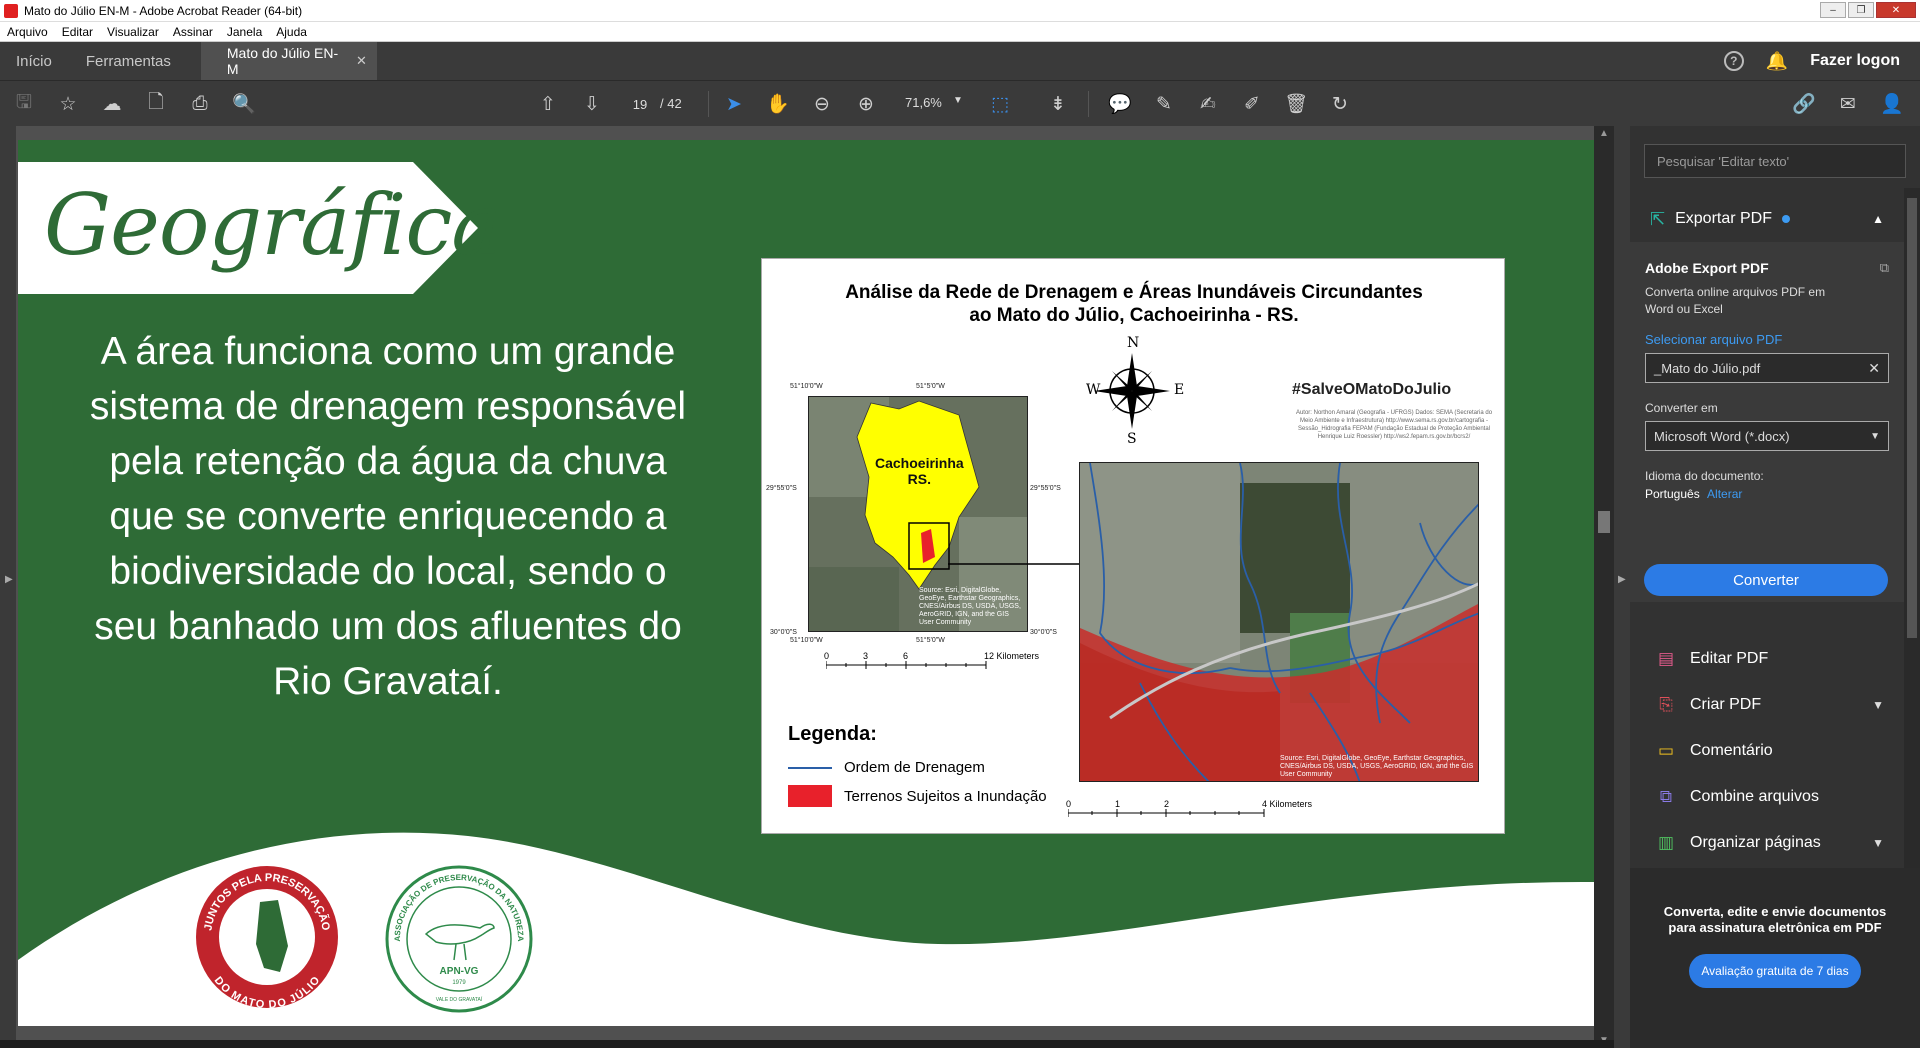  What do you see at coordinates (919, 479) in the screenshot?
I see `inset-label-state: RS.` at bounding box center [919, 479].